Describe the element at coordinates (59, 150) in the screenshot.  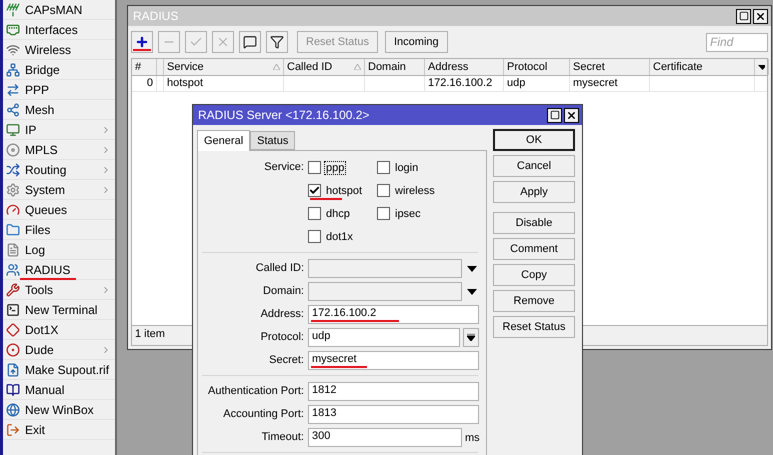
I see `menu-item: MPLS` at that location.